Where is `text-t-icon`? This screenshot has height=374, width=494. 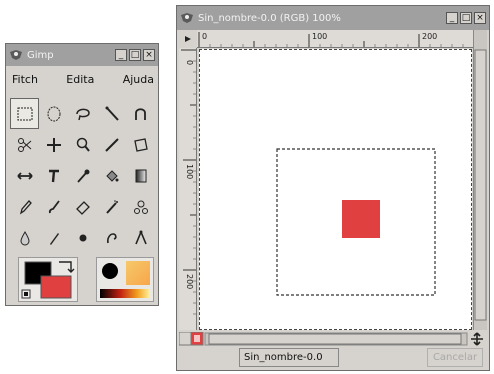
text-t-icon is located at coordinates (53, 175).